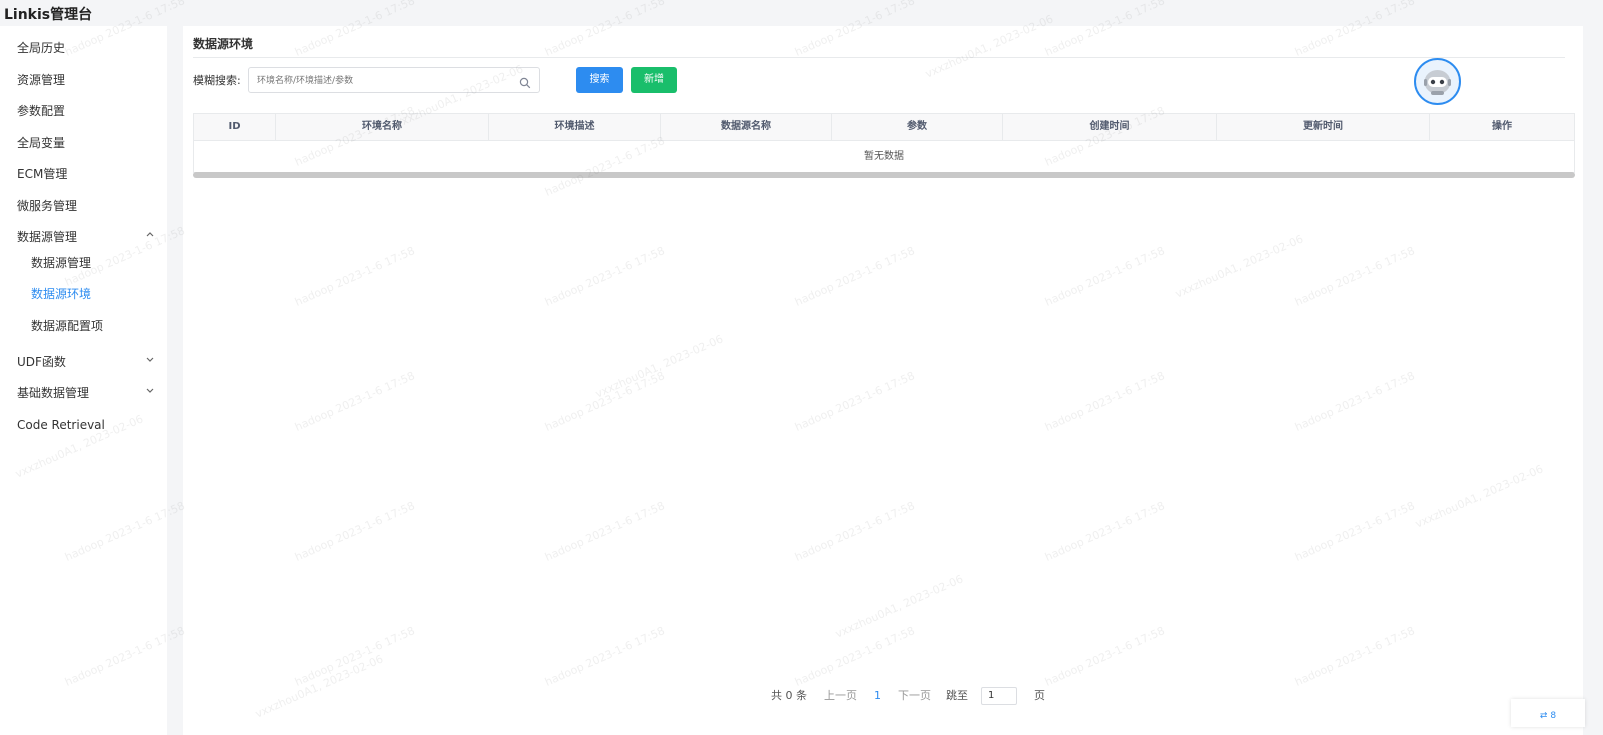  What do you see at coordinates (599, 80) in the screenshot?
I see `search-button: 搜索` at bounding box center [599, 80].